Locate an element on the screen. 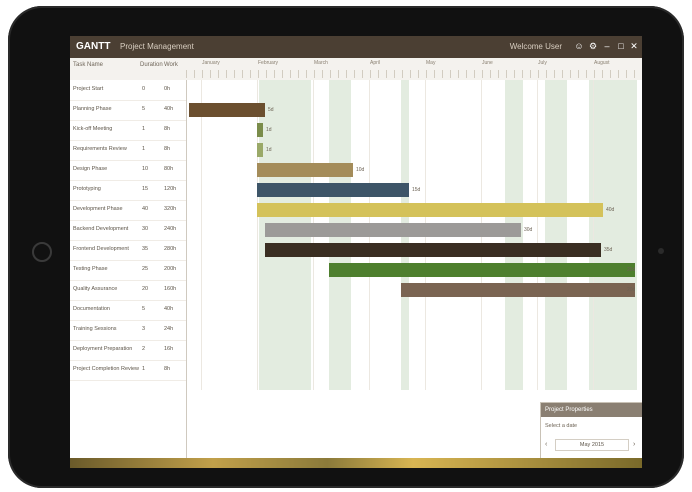 The width and height of the screenshot is (692, 492). task-work: 120h is located at coordinates (170, 189).